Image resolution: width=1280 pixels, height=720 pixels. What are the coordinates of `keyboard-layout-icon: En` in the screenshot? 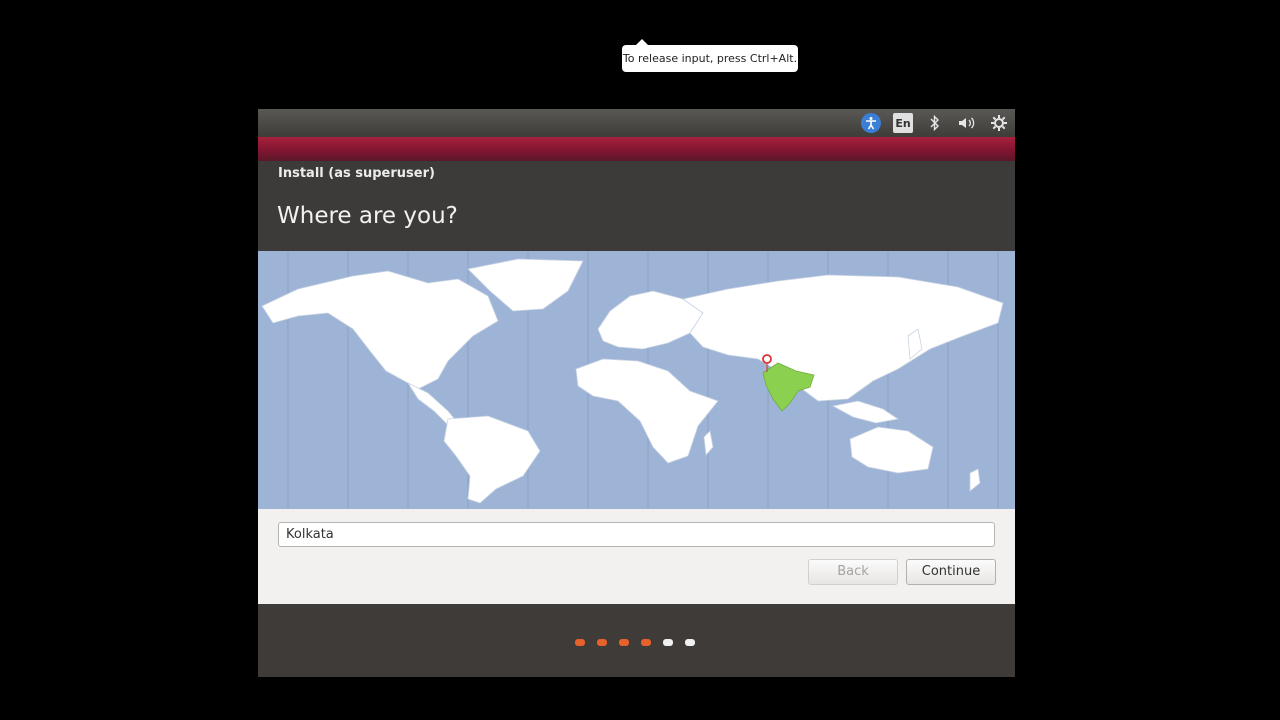 It's located at (903, 123).